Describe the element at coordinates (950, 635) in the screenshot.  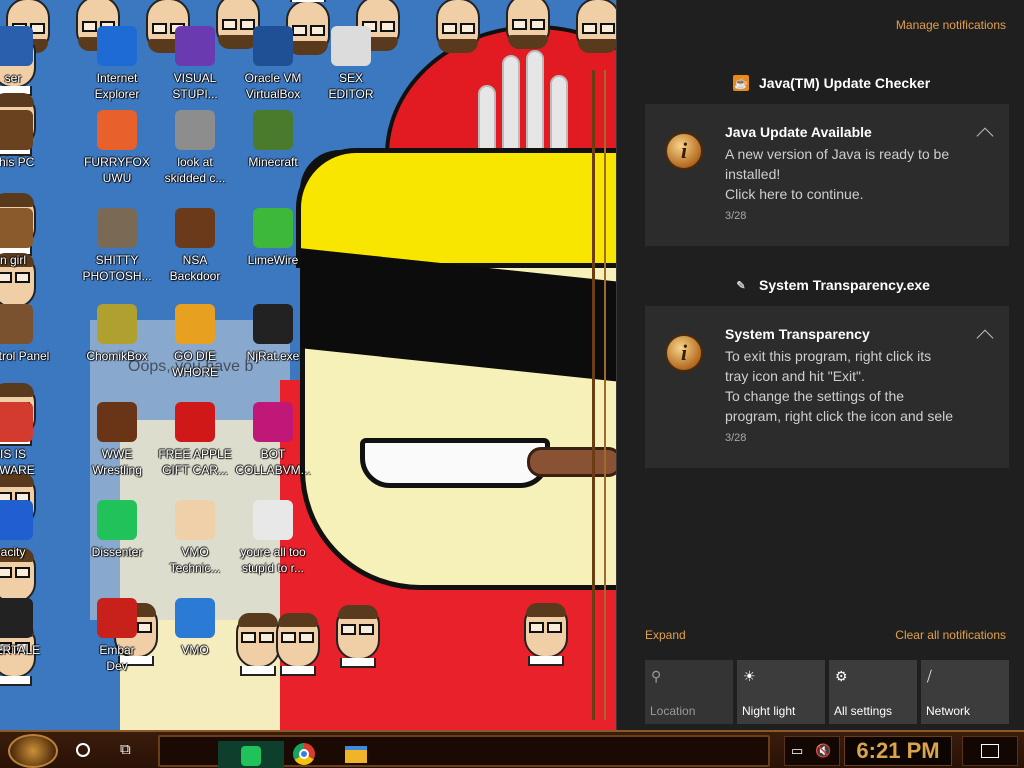
I see `clear-all-notifications-link: Clear all notifications` at that location.